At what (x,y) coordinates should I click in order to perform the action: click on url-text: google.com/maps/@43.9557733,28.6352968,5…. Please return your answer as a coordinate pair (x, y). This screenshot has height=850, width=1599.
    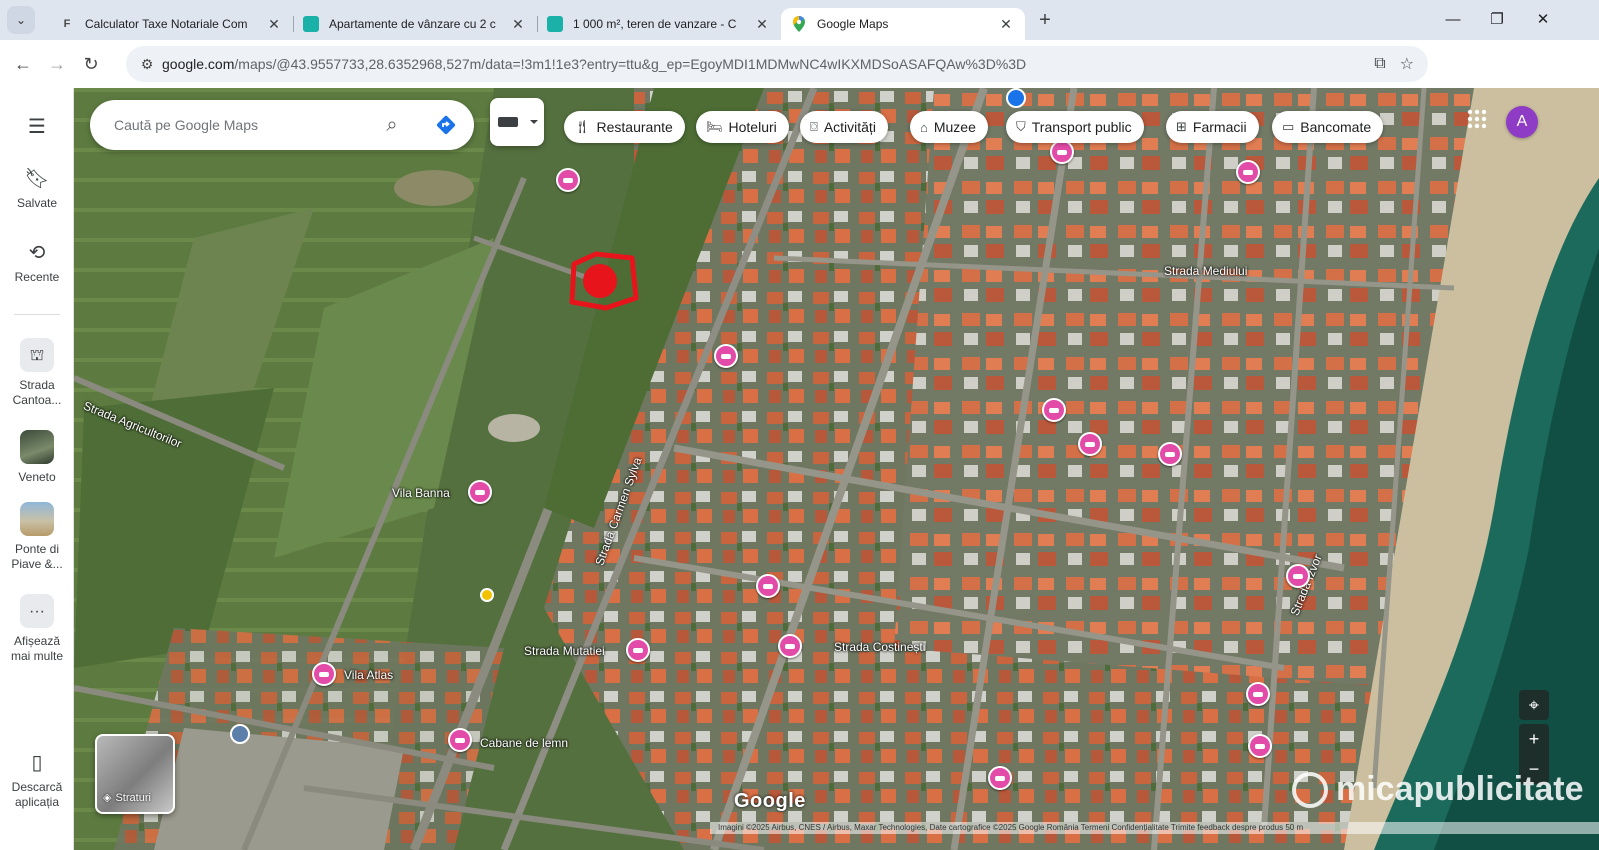
    Looking at the image, I should click on (594, 64).